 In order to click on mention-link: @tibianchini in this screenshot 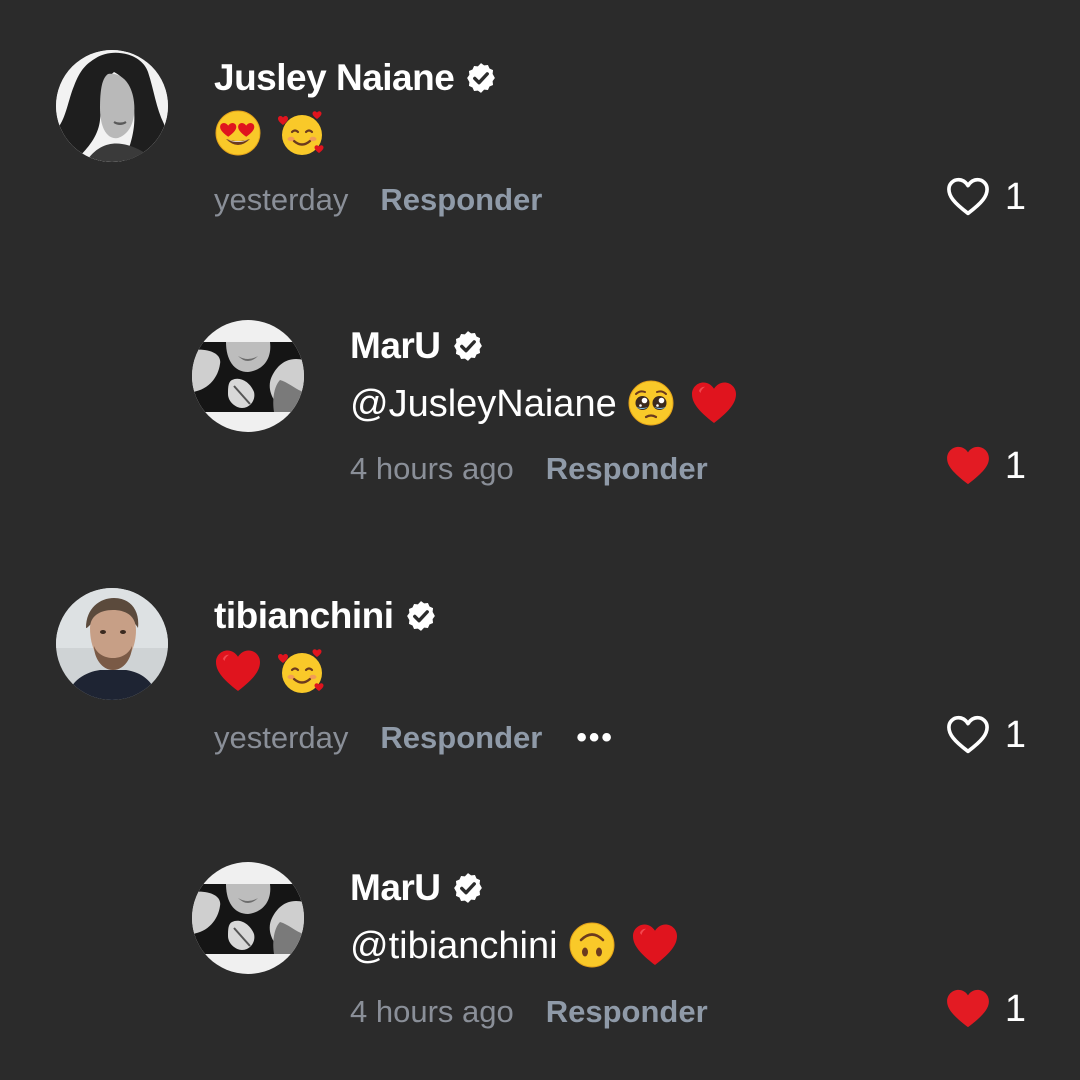, I will do `click(454, 946)`.